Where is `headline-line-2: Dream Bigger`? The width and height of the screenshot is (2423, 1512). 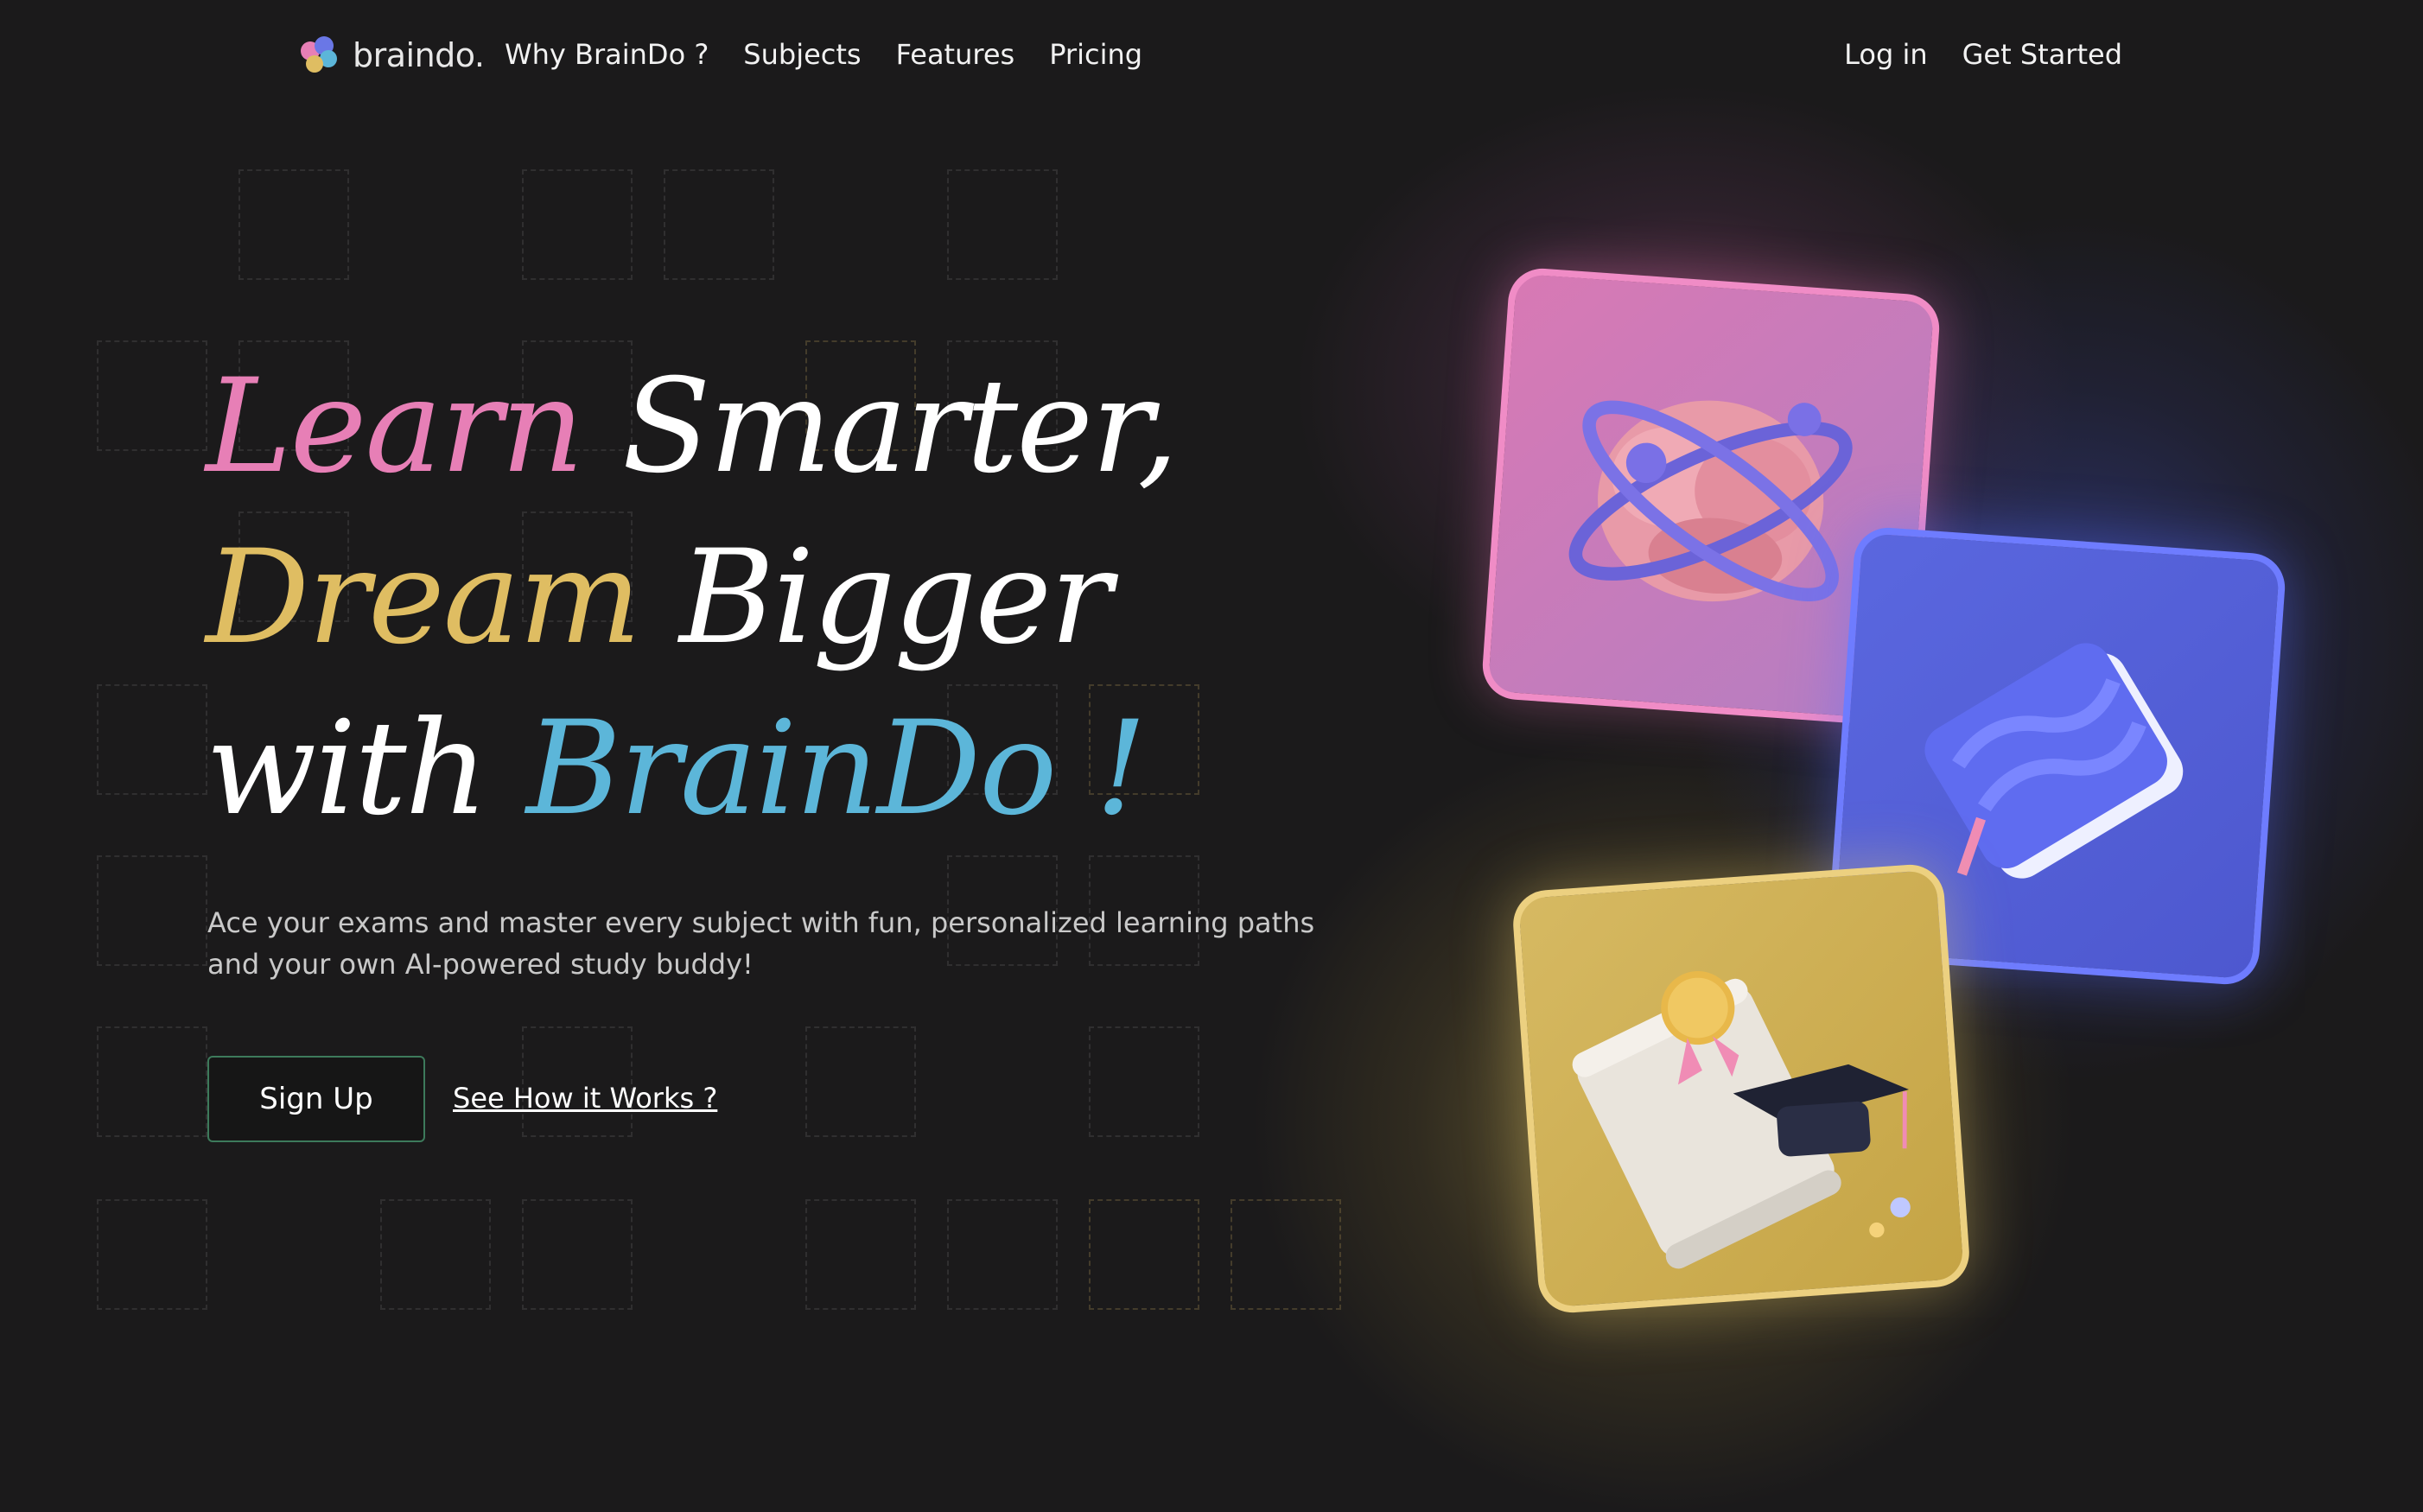 headline-line-2: Dream Bigger is located at coordinates (691, 597).